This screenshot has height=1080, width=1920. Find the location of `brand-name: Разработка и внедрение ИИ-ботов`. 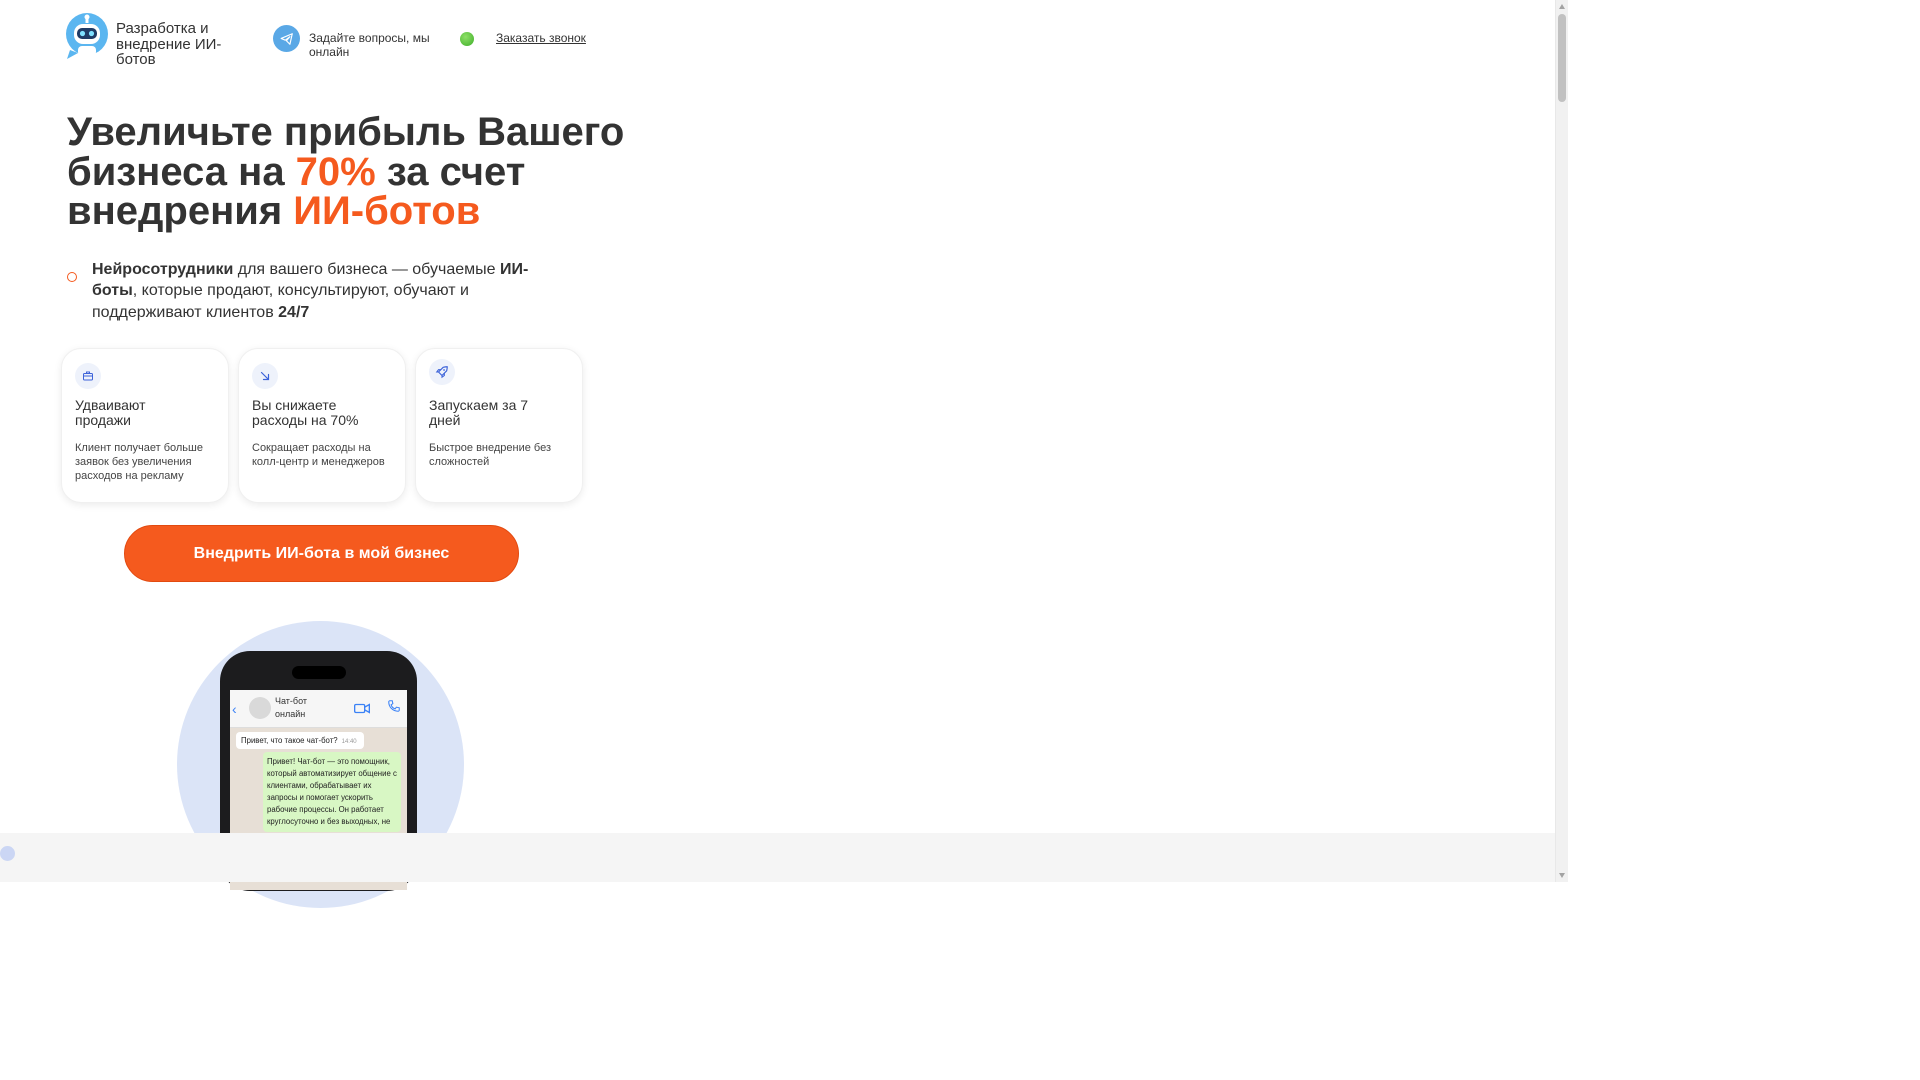

brand-name: Разработка и внедрение ИИ-ботов is located at coordinates (169, 44).